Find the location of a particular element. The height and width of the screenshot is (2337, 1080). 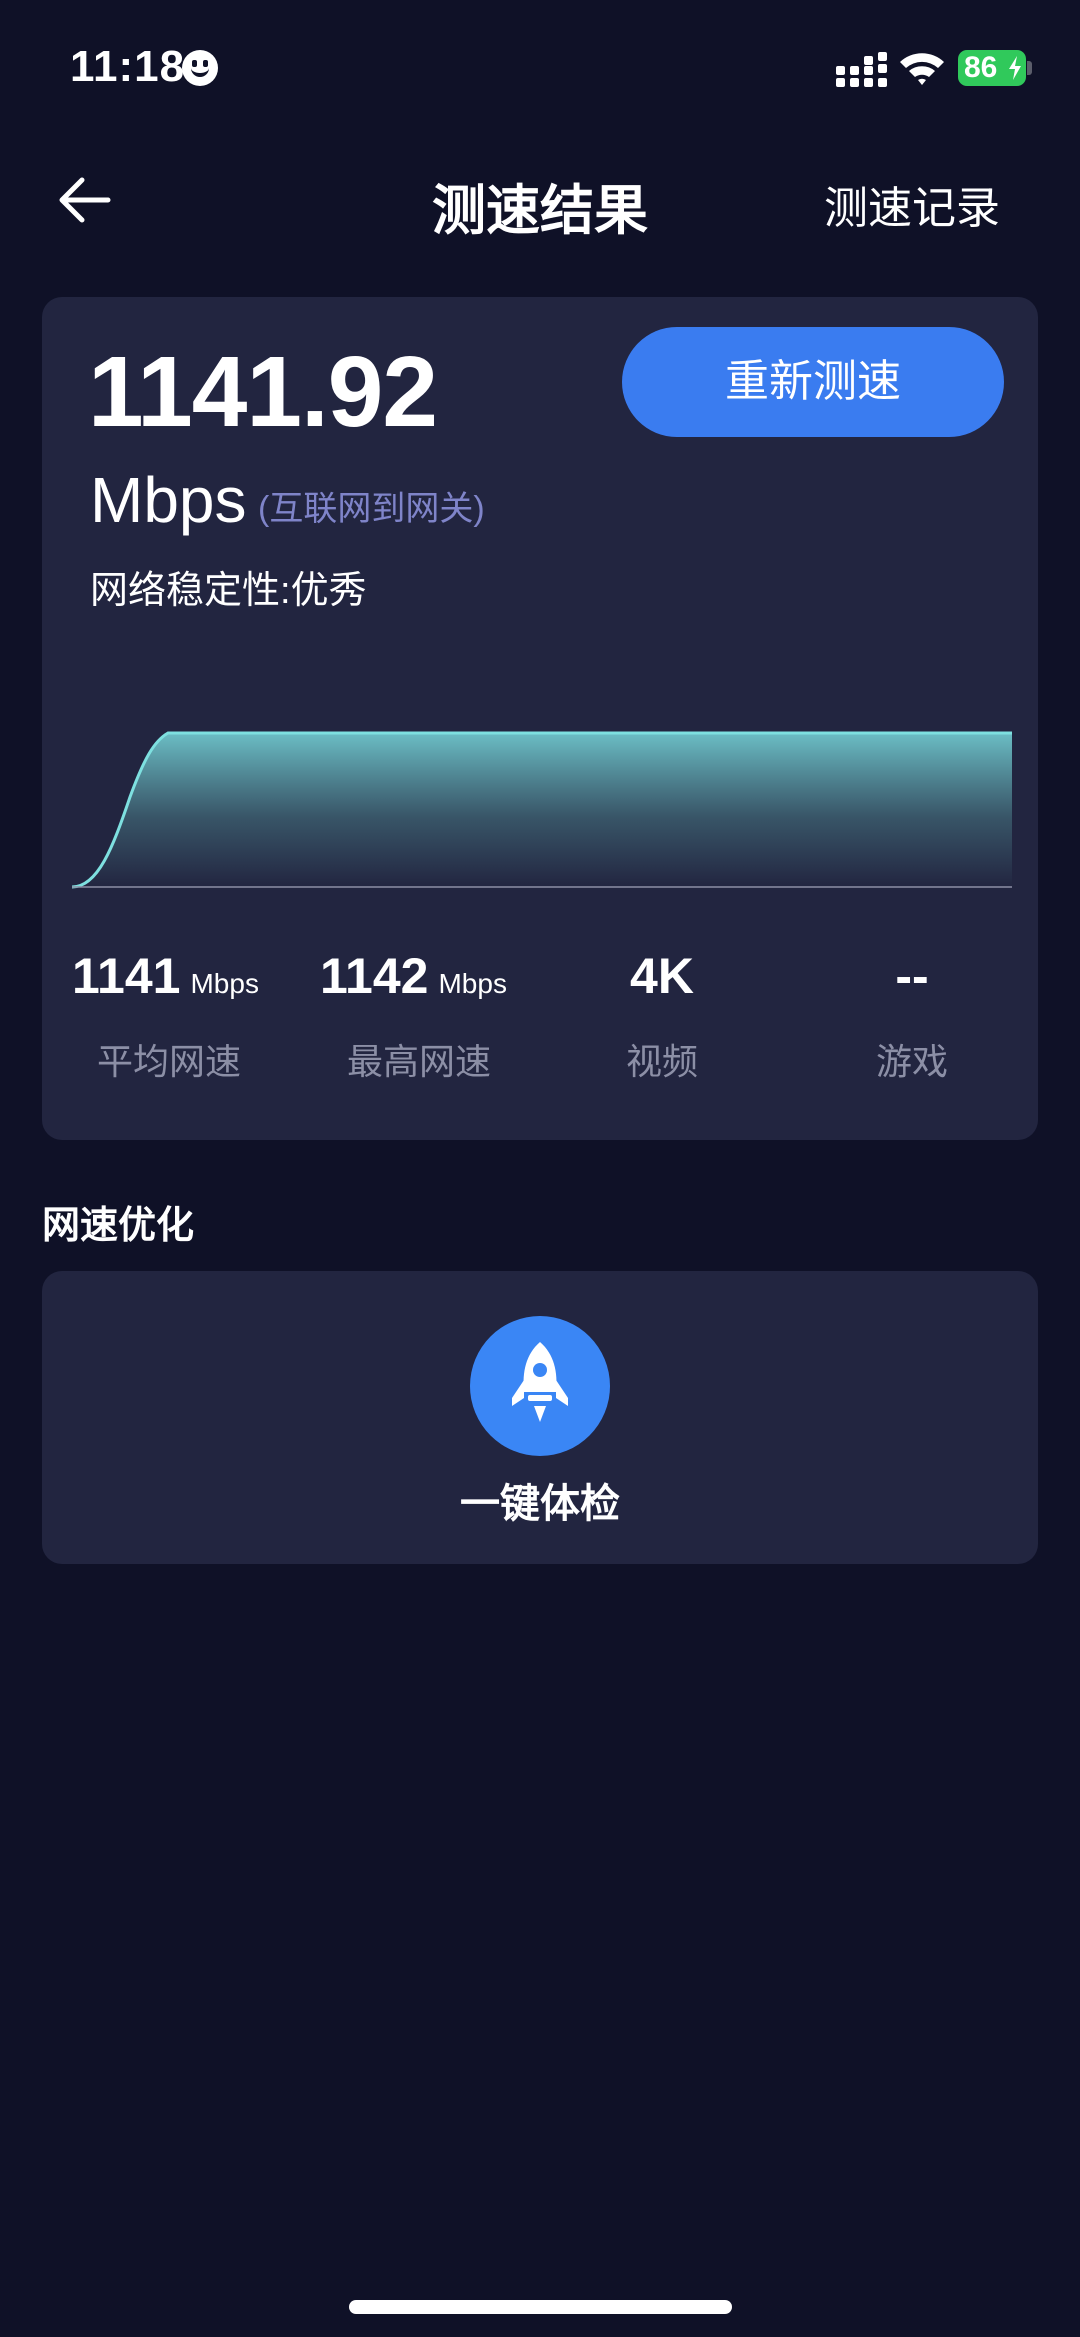

metric-number: 1142 is located at coordinates (374, 976).